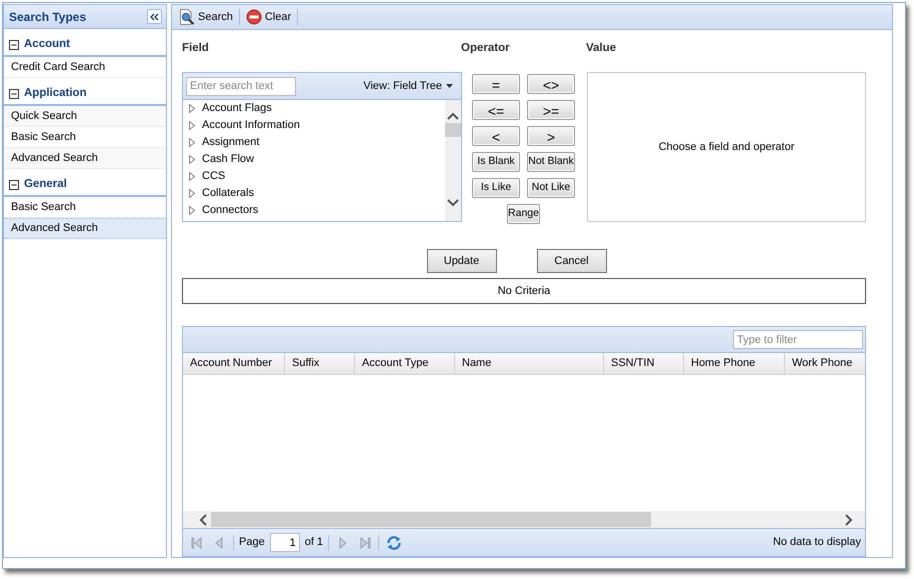 The width and height of the screenshot is (914, 579). What do you see at coordinates (726, 147) in the screenshot?
I see `value-hint: Choose a field and operator` at bounding box center [726, 147].